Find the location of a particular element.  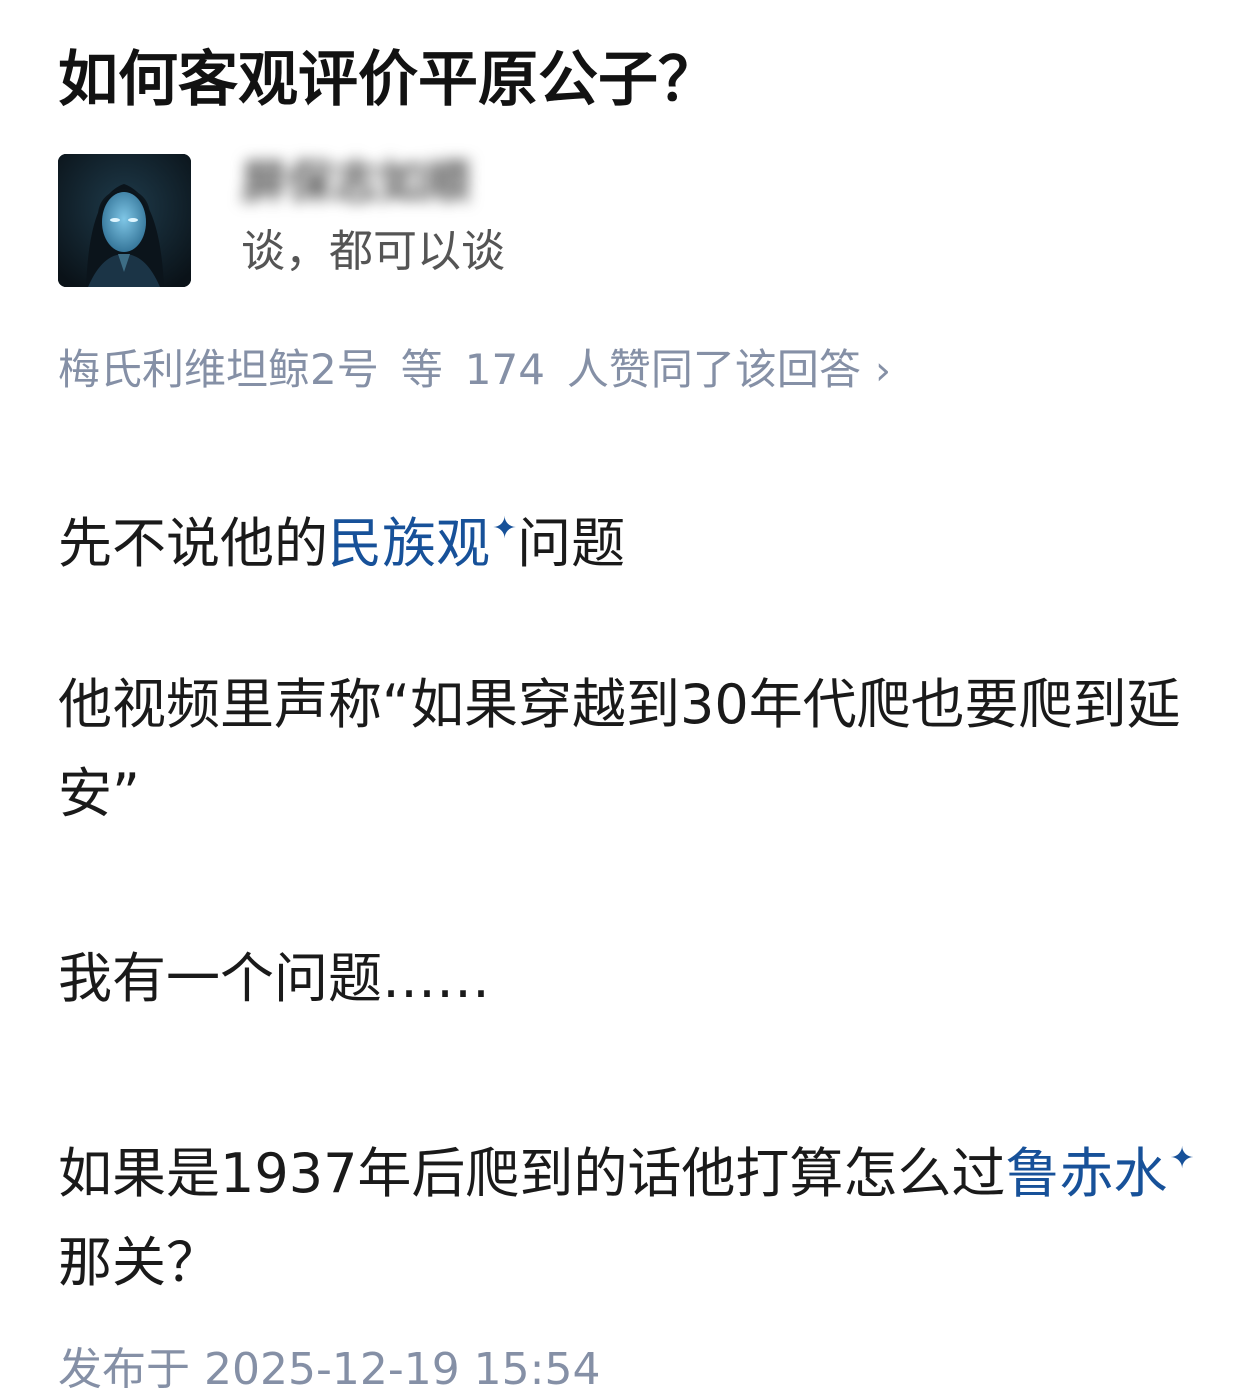

voters-count: 174 is located at coordinates (504, 369).